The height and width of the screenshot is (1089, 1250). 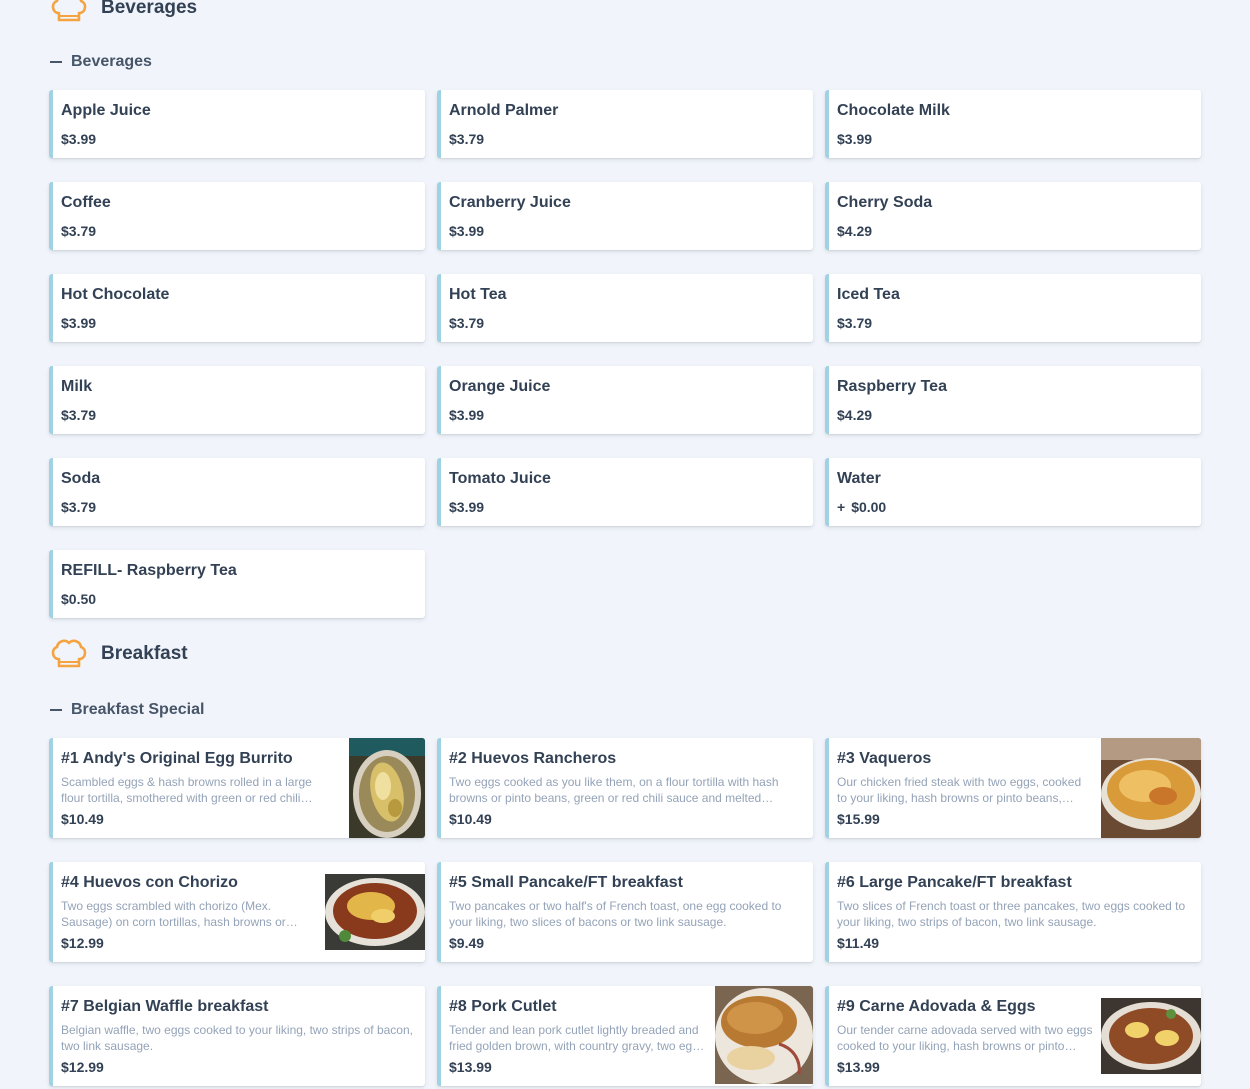 I want to click on menu-item-card: Cranberry Juice $3.99, so click(x=625, y=216).